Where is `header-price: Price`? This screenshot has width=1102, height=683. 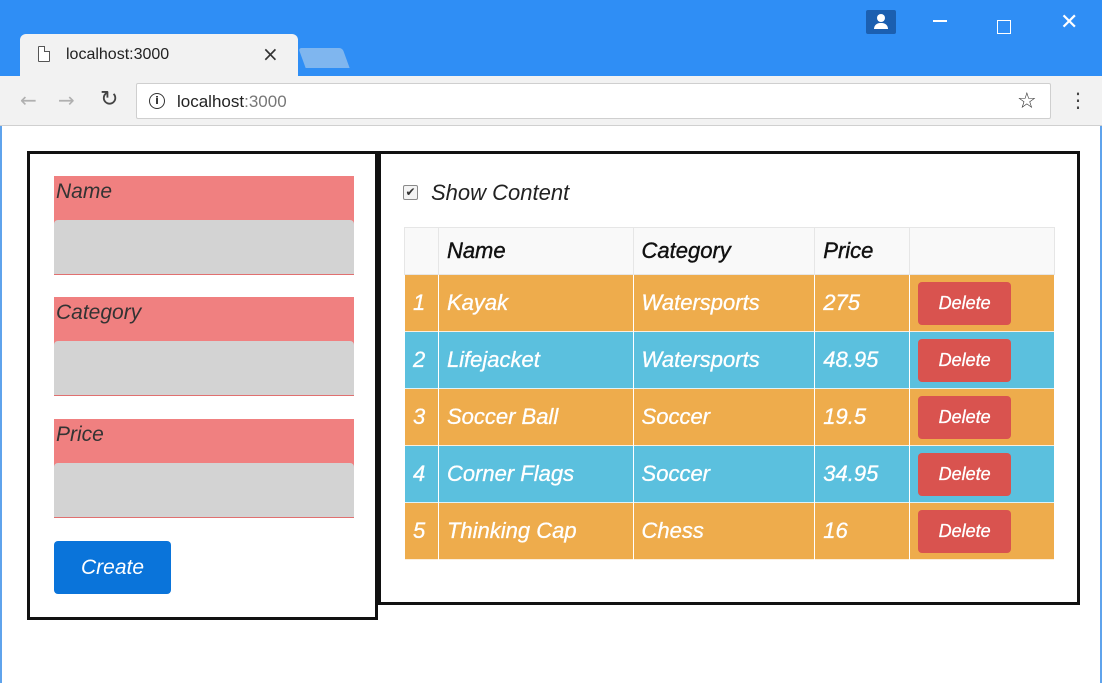 header-price: Price is located at coordinates (862, 251).